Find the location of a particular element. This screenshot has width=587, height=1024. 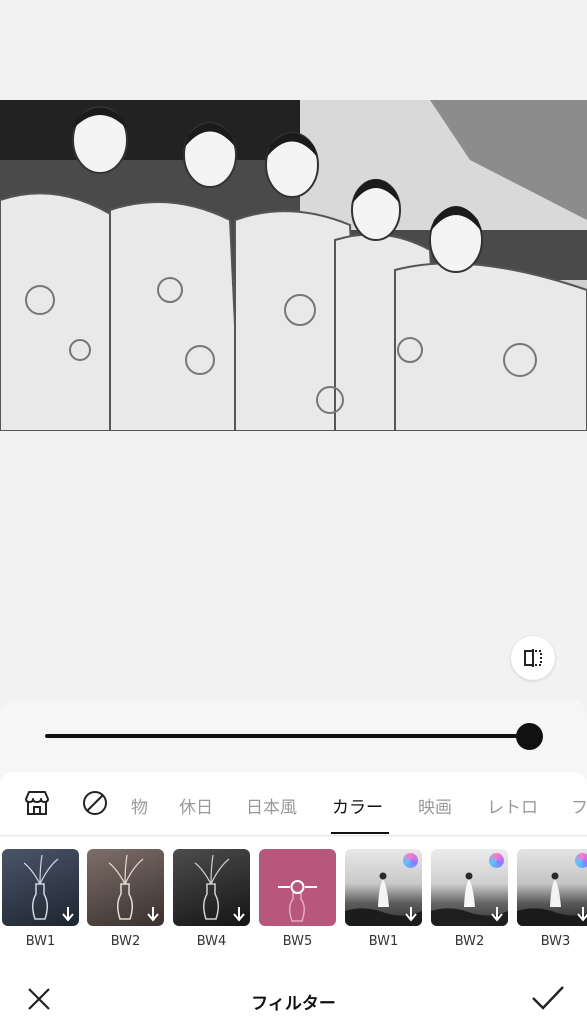

filter-store-button is located at coordinates (37, 803).